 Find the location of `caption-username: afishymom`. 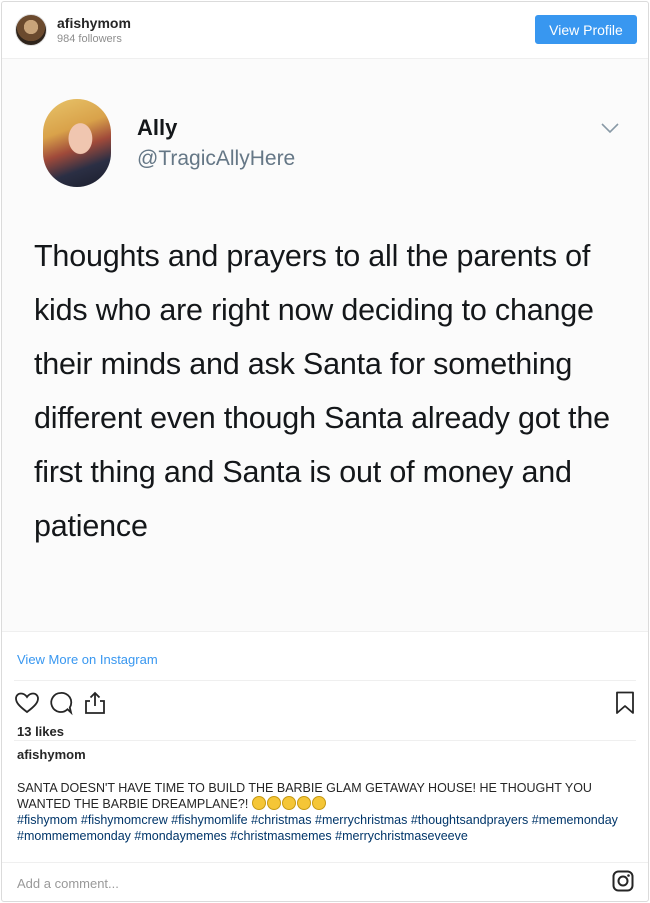

caption-username: afishymom is located at coordinates (51, 754).